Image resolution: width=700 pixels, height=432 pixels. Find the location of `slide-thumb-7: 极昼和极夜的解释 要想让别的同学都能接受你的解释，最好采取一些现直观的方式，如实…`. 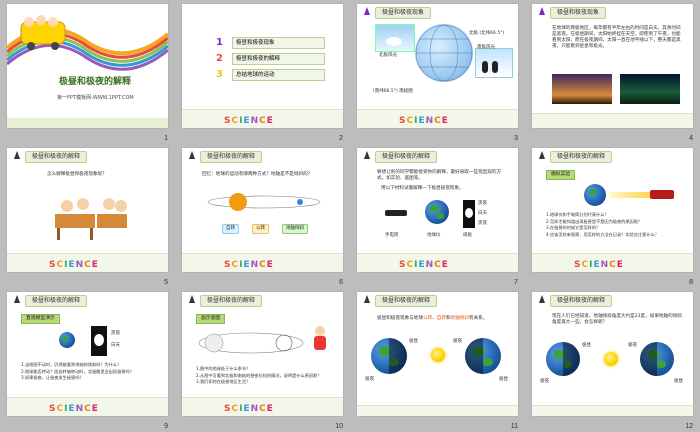

slide-thumb-7: 极昼和极夜的解释 要想让别的同学都能接受你的解释，最好采取一些现直观的方式，如实… is located at coordinates (437, 216).